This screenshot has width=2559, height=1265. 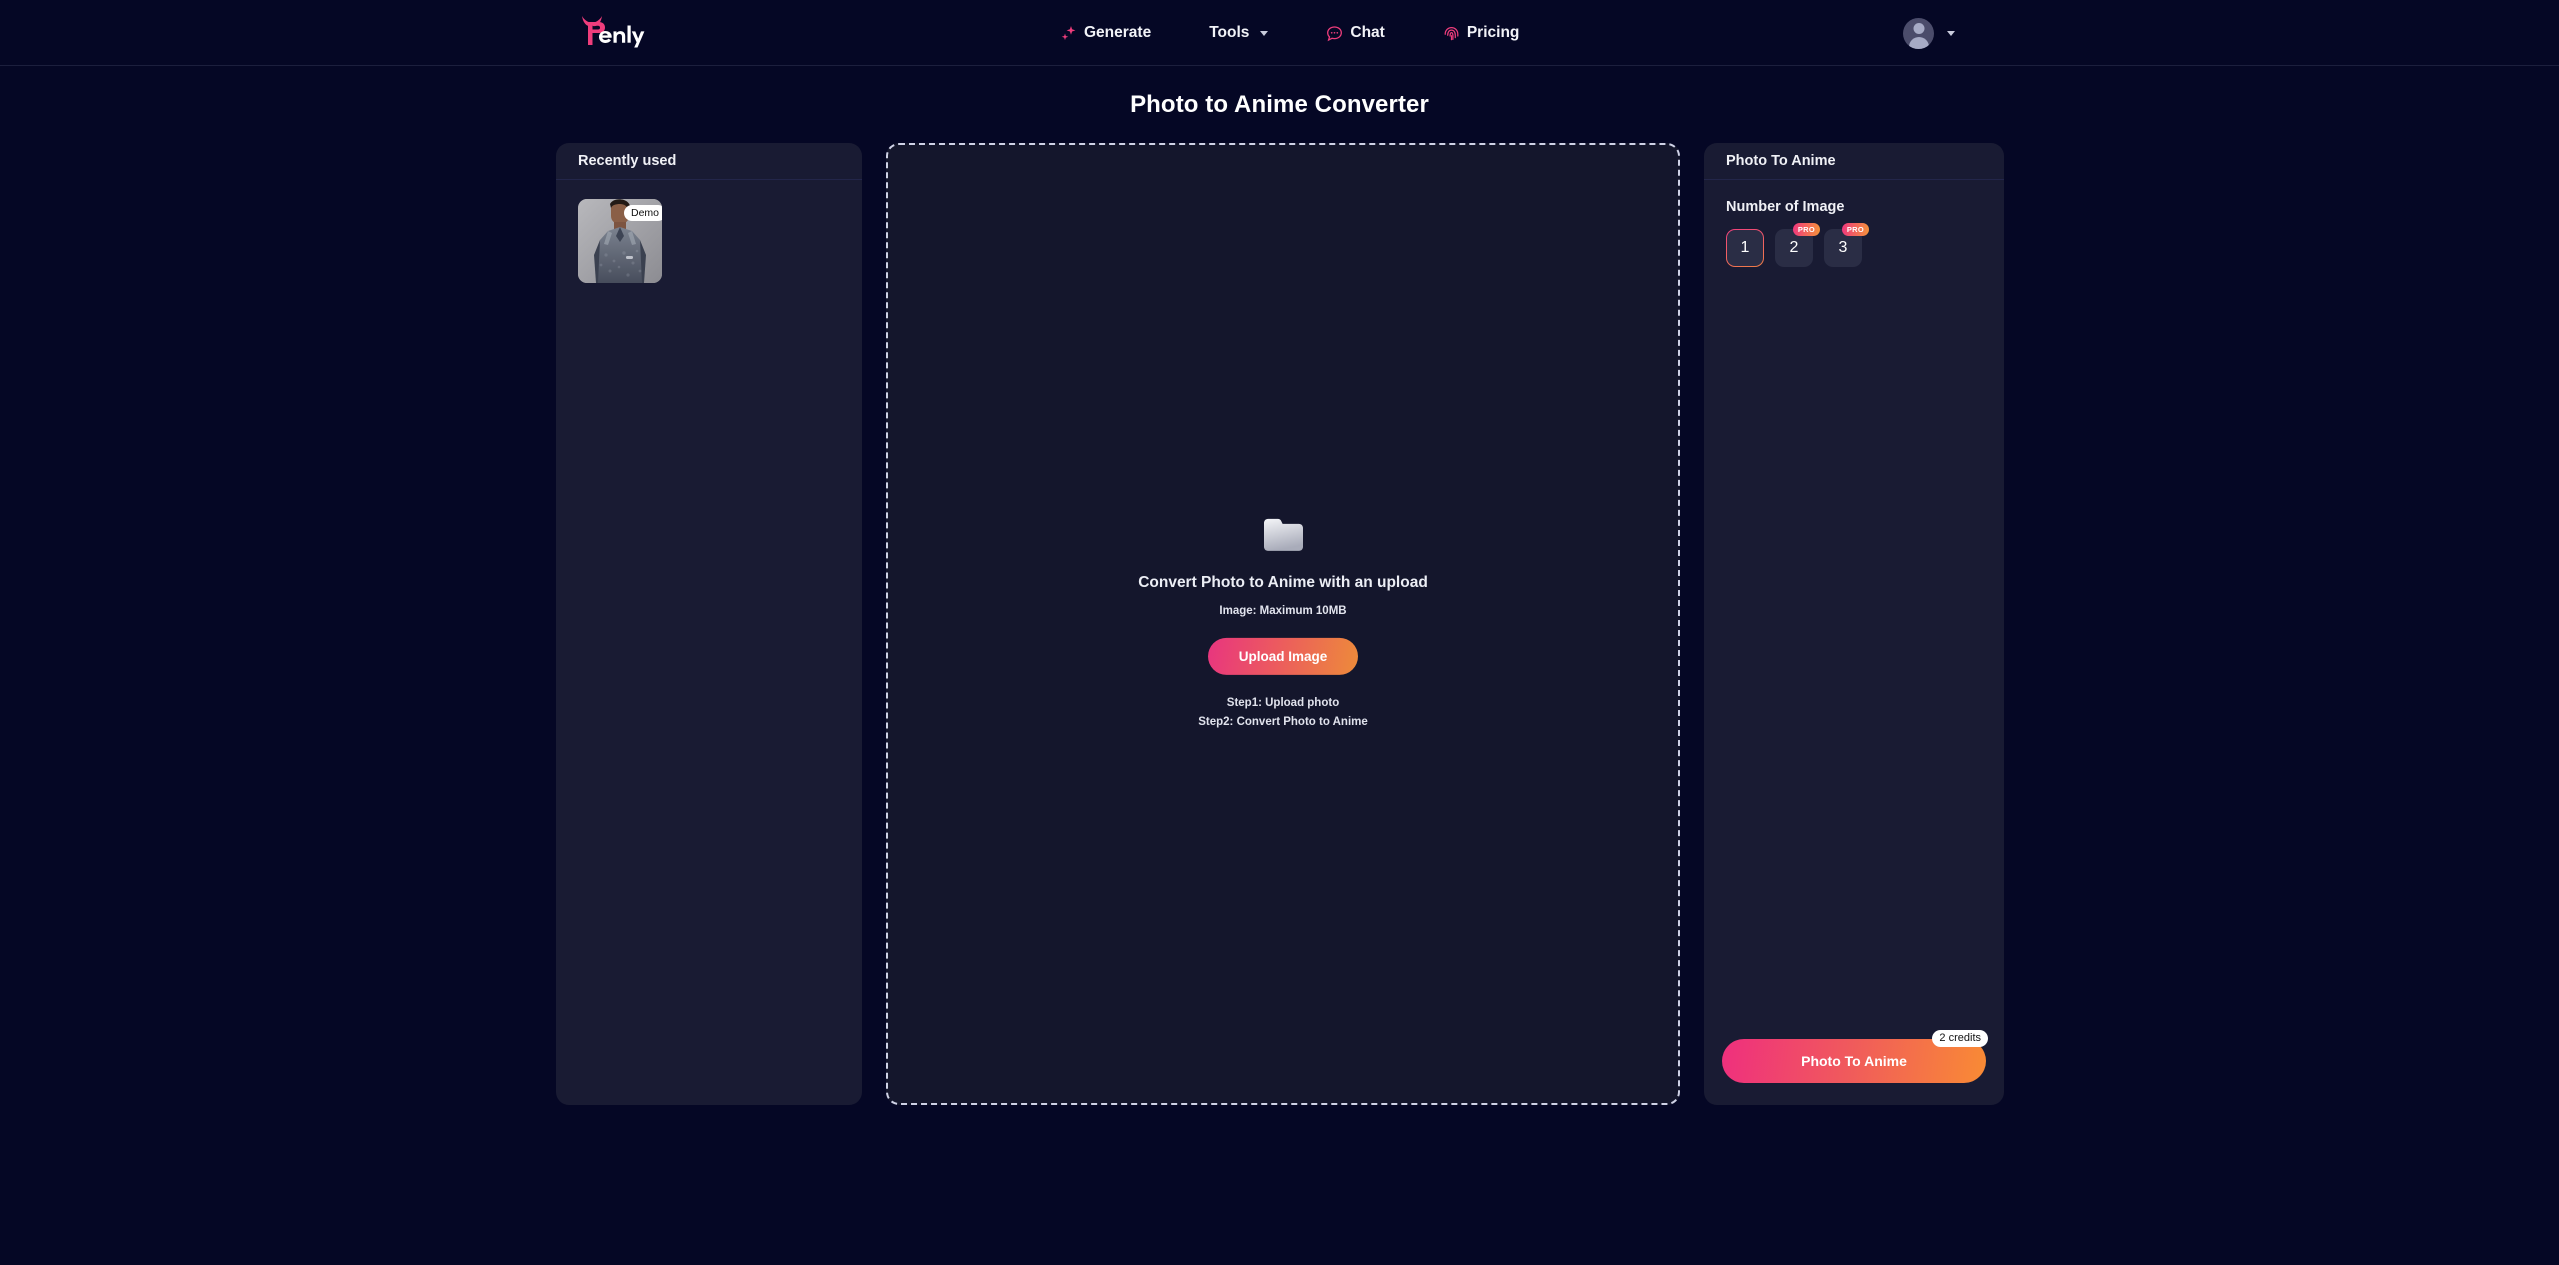 I want to click on recently-used-title: Recently used, so click(x=627, y=161).